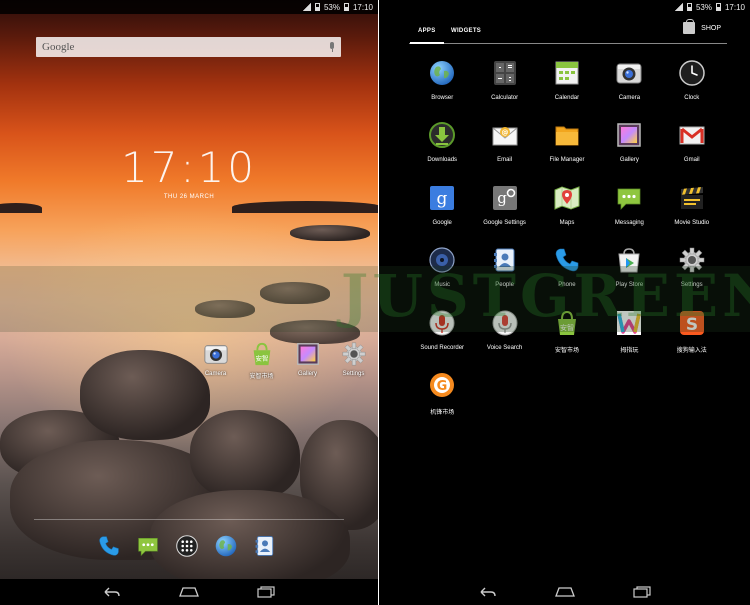 The image size is (750, 605). What do you see at coordinates (629, 222) in the screenshot?
I see `app-label: Messaging` at bounding box center [629, 222].